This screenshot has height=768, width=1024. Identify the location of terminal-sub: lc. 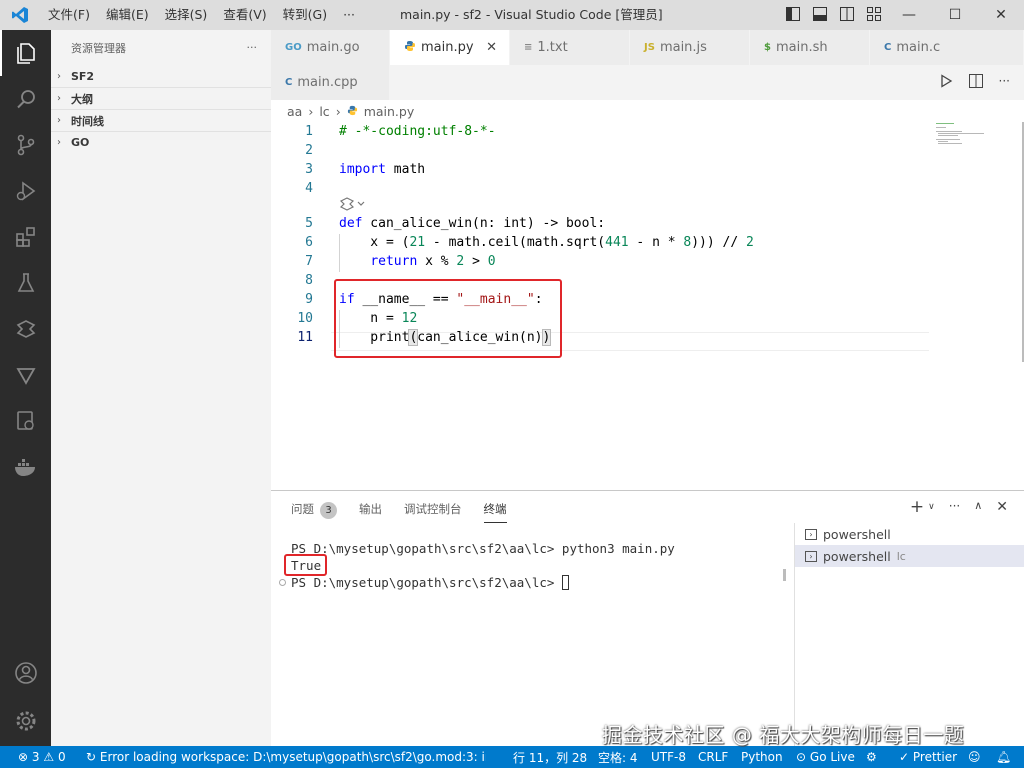
(901, 556).